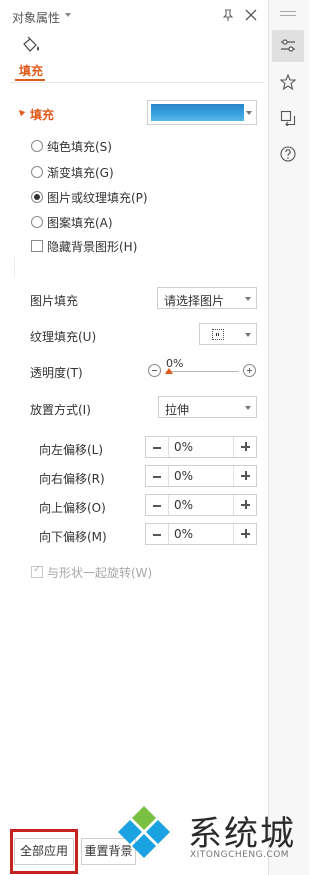 This screenshot has height=875, width=320. I want to click on offset-right-value: 0%, so click(183, 476).